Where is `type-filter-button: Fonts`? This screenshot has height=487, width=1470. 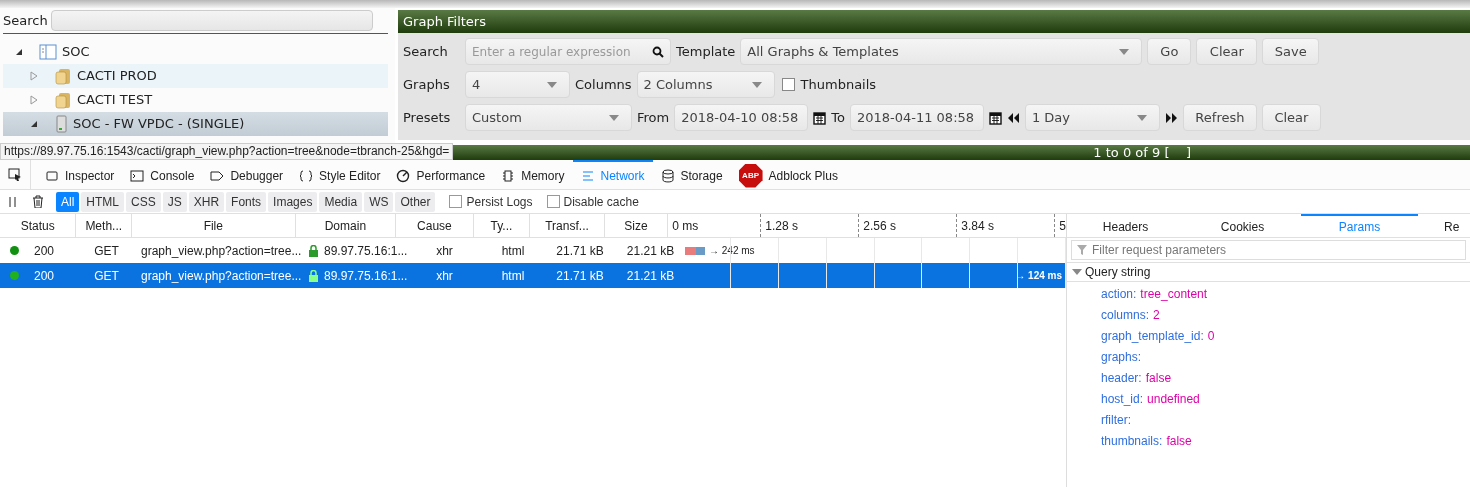
type-filter-button: Fonts is located at coordinates (246, 201).